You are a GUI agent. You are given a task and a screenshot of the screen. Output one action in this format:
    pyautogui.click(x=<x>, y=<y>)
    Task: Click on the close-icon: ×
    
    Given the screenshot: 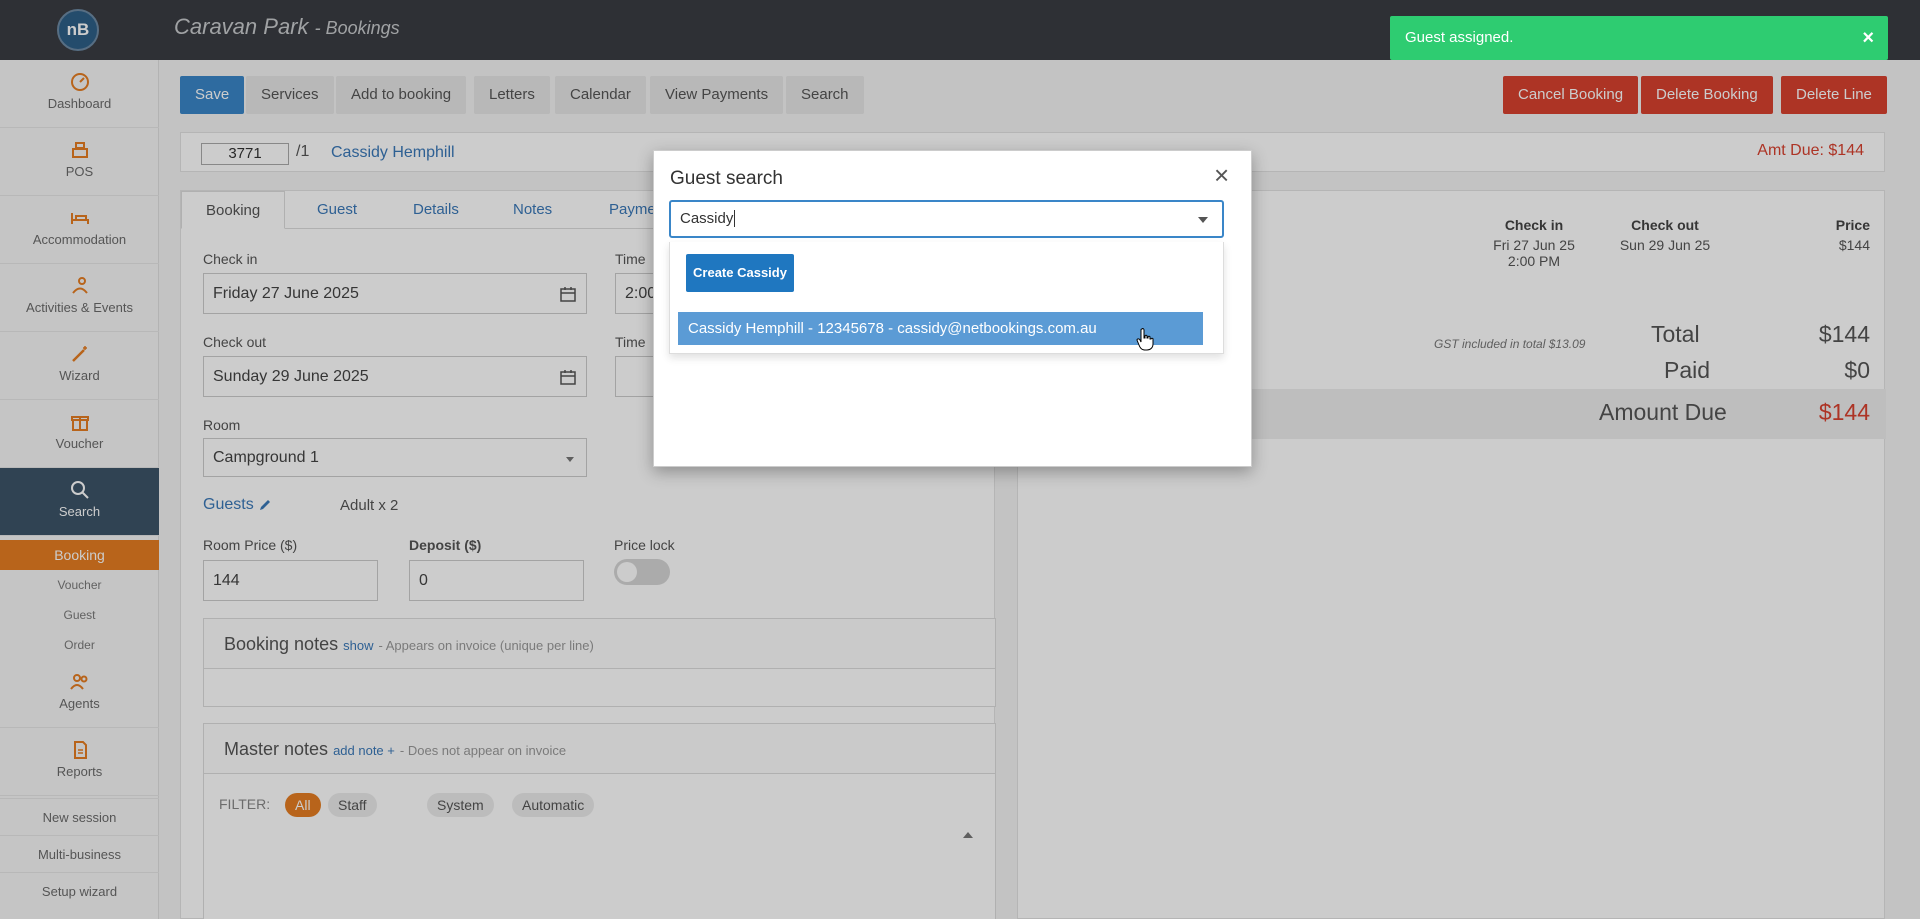 What is the action you would take?
    pyautogui.click(x=1221, y=175)
    